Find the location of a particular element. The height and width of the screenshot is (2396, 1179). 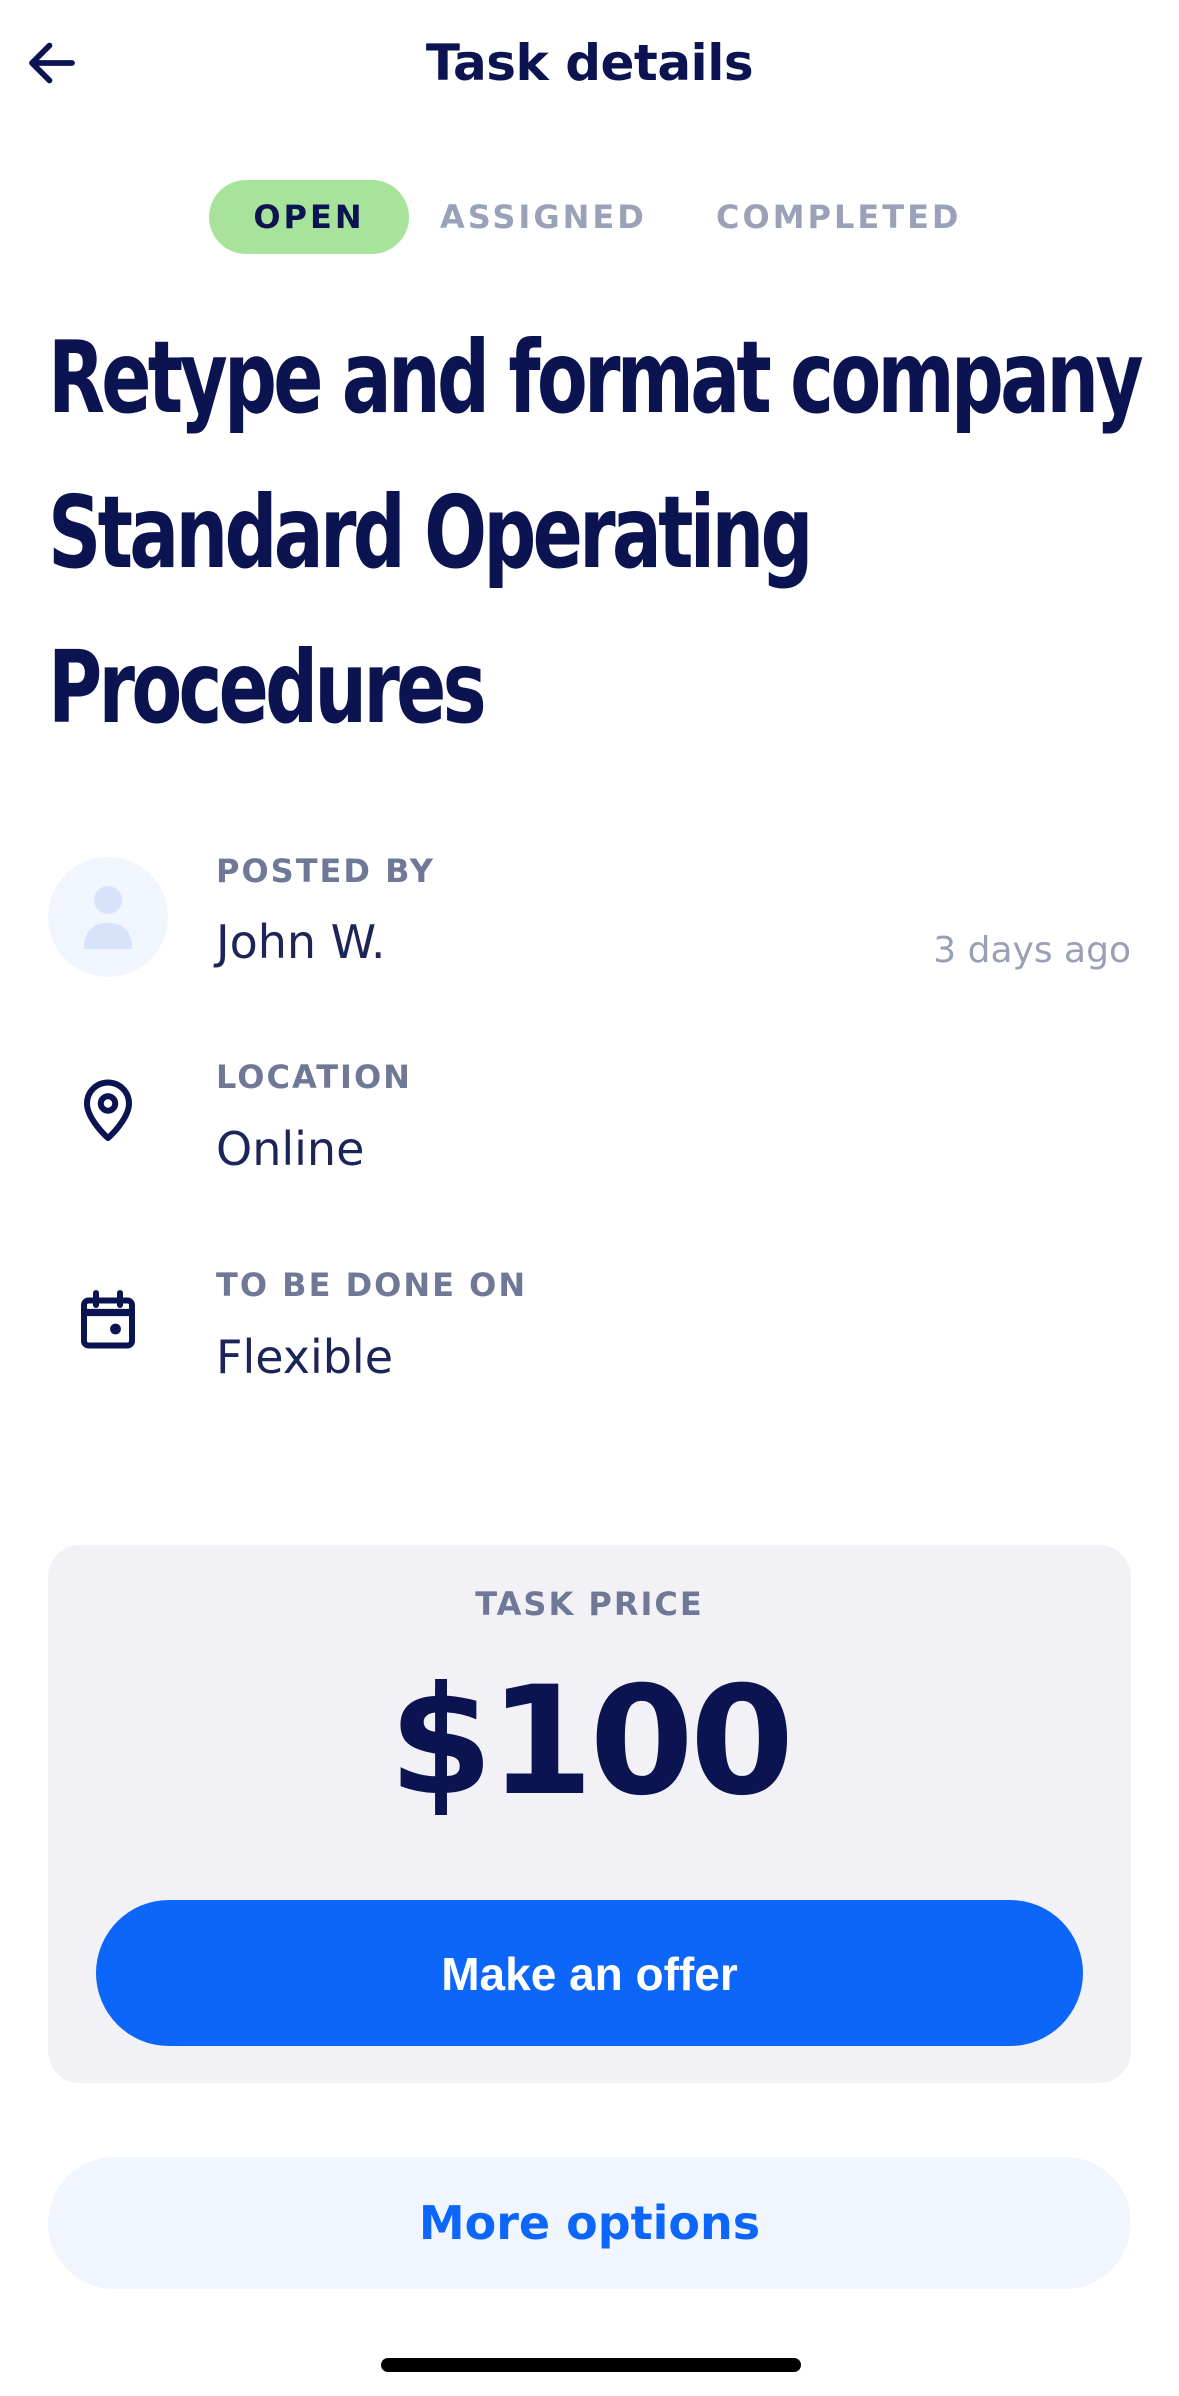

avatar is located at coordinates (108, 917).